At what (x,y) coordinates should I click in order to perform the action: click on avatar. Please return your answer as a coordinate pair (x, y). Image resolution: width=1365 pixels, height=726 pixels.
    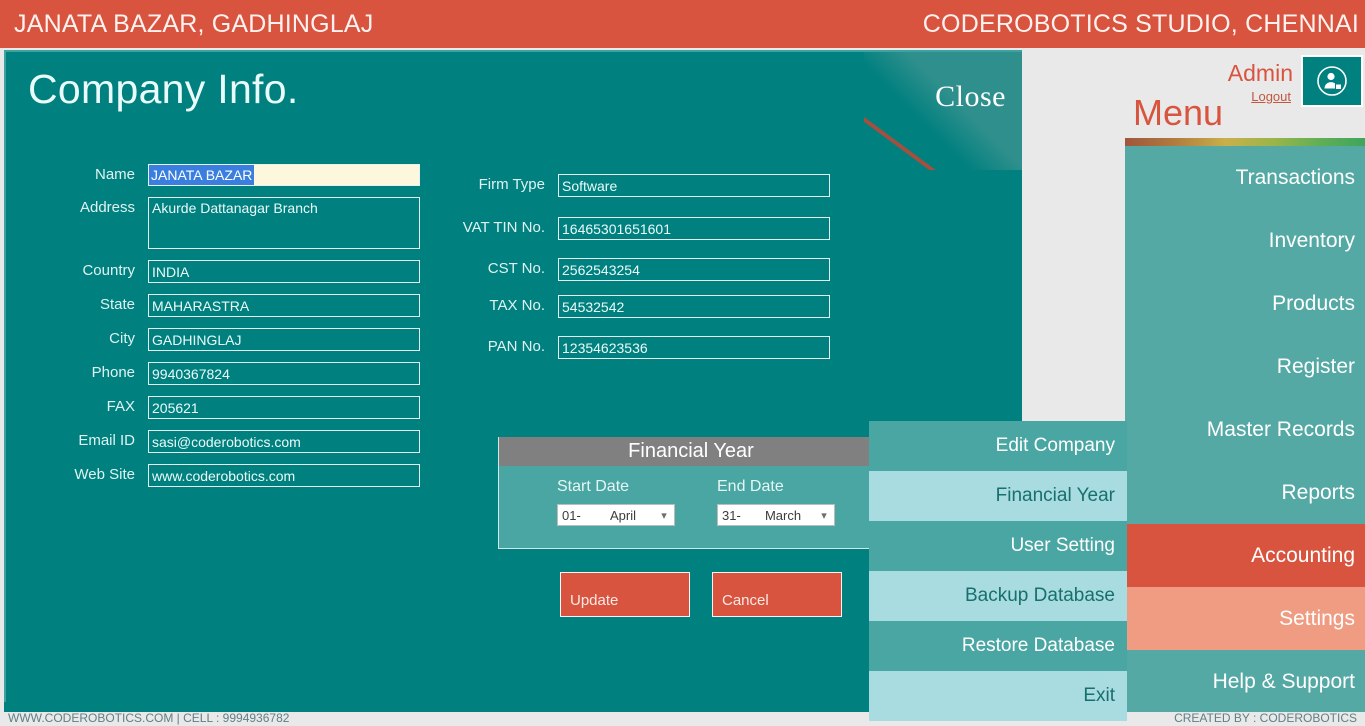
    Looking at the image, I should click on (1332, 81).